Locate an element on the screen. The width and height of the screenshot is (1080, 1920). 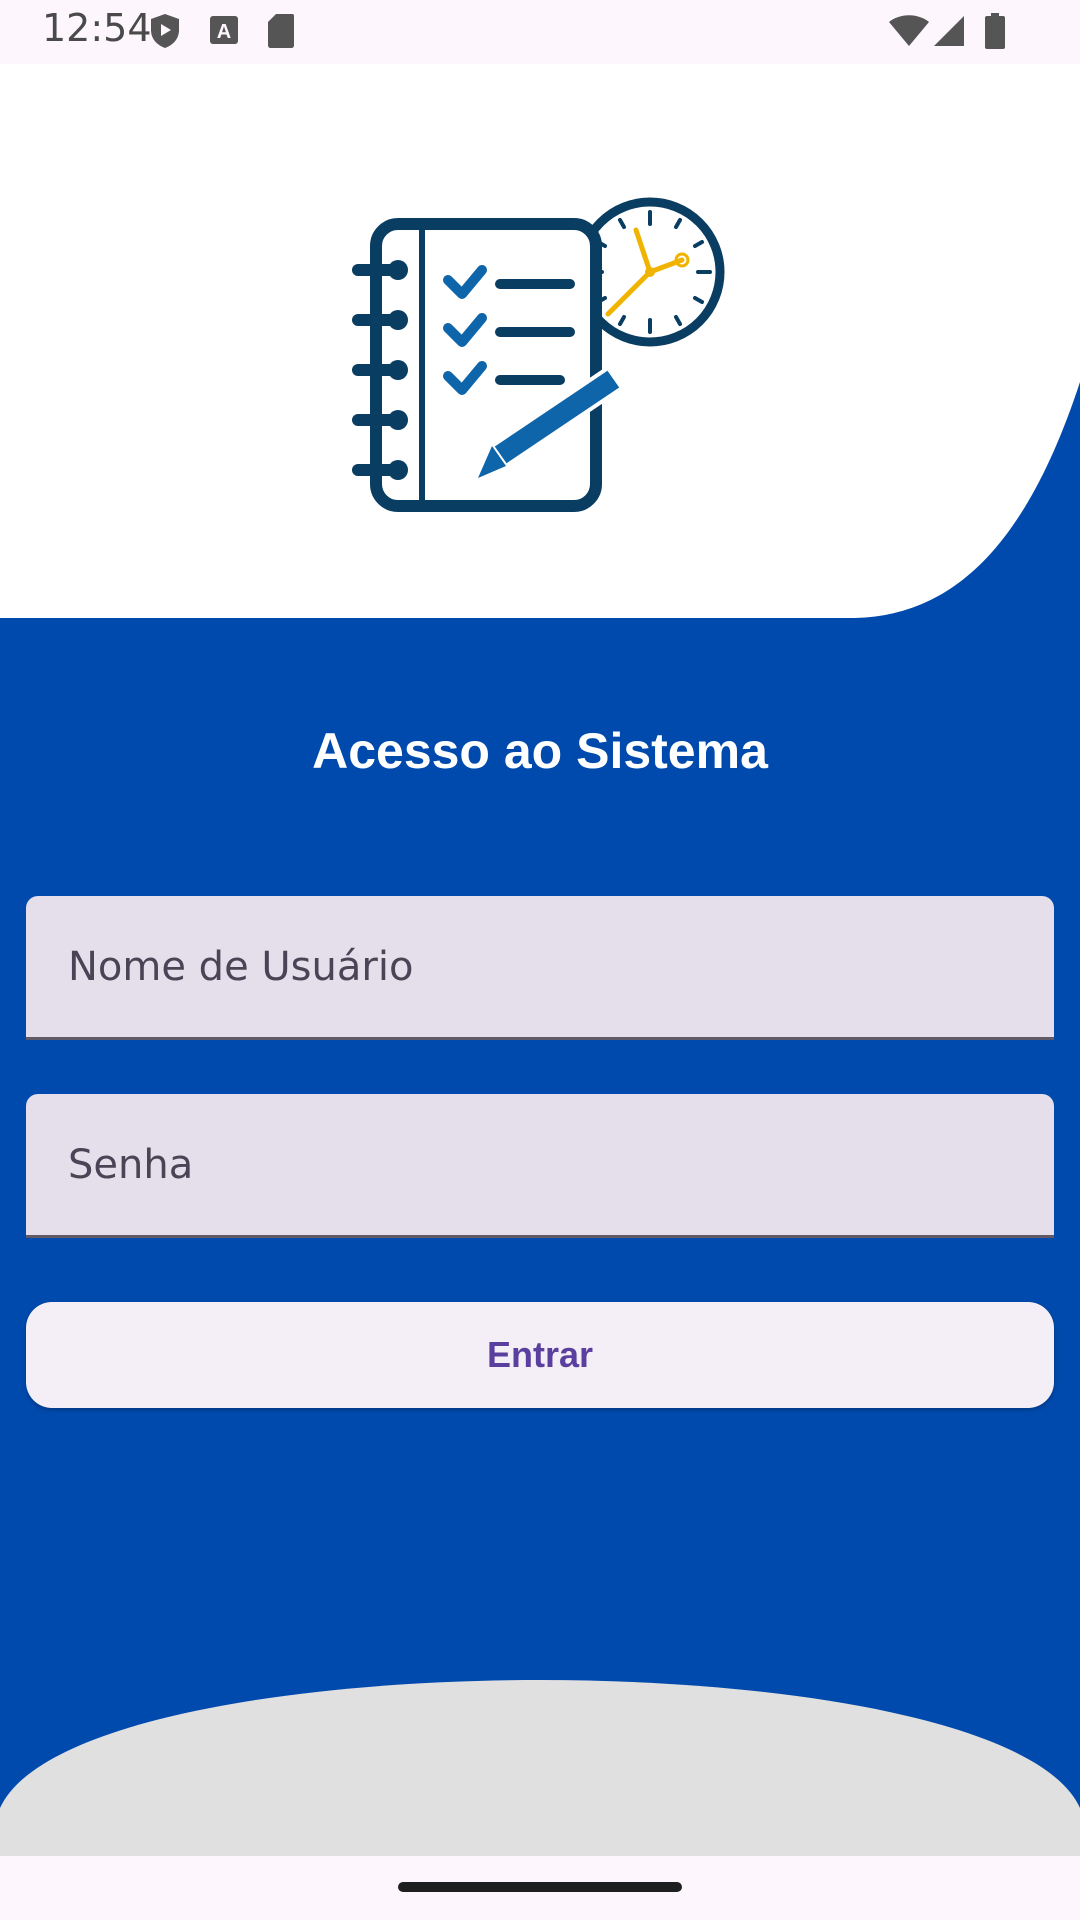
sd-card-icon is located at coordinates (281, 33).